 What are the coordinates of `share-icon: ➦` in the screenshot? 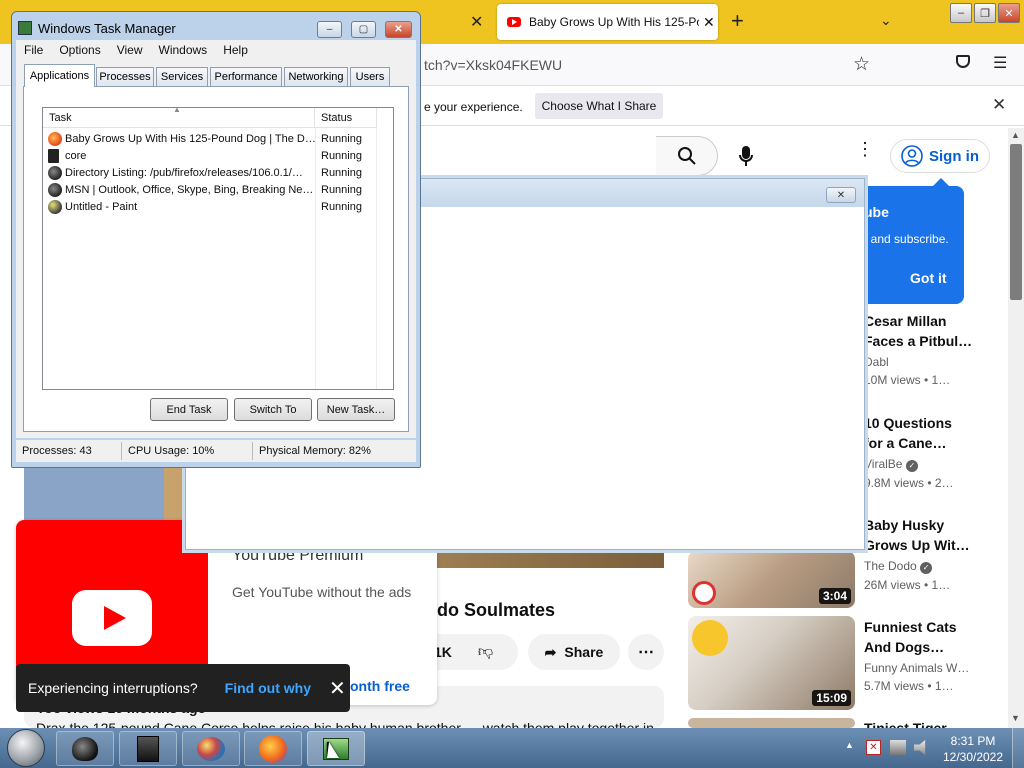 It's located at (550, 651).